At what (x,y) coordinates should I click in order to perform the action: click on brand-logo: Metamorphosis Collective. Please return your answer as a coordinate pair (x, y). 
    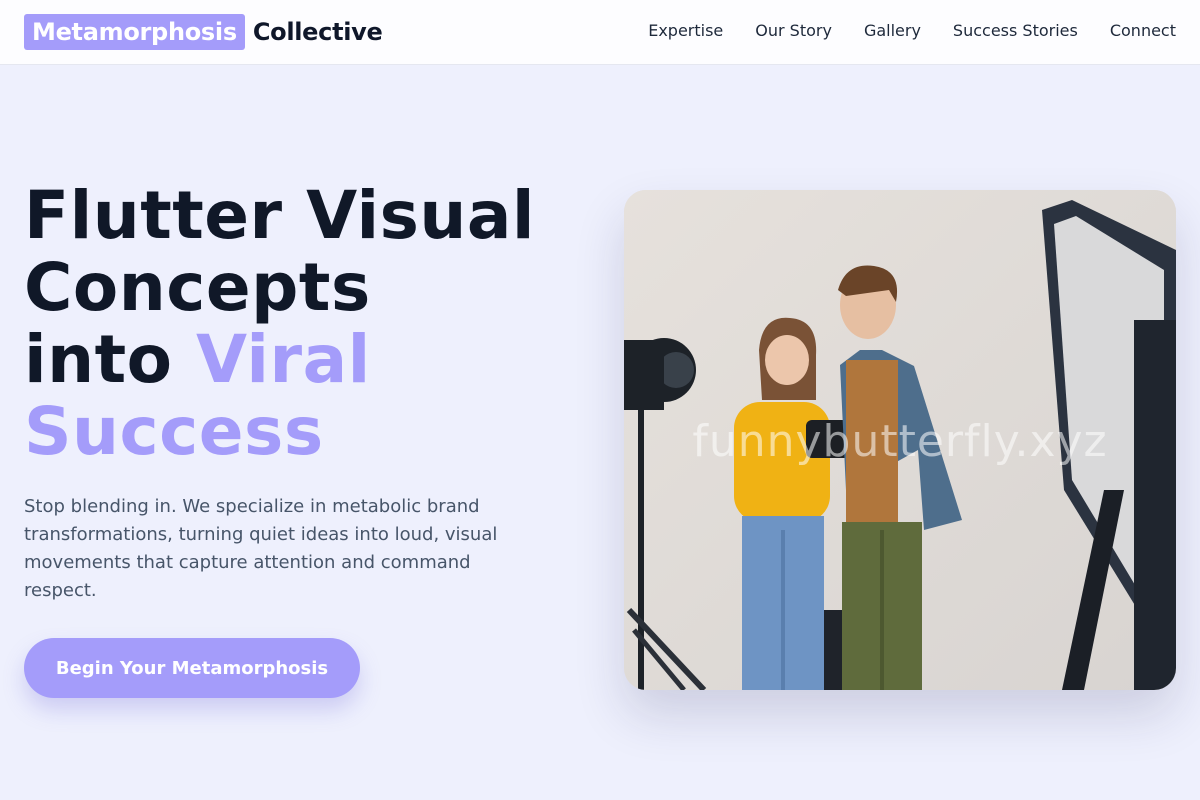
    Looking at the image, I should click on (203, 32).